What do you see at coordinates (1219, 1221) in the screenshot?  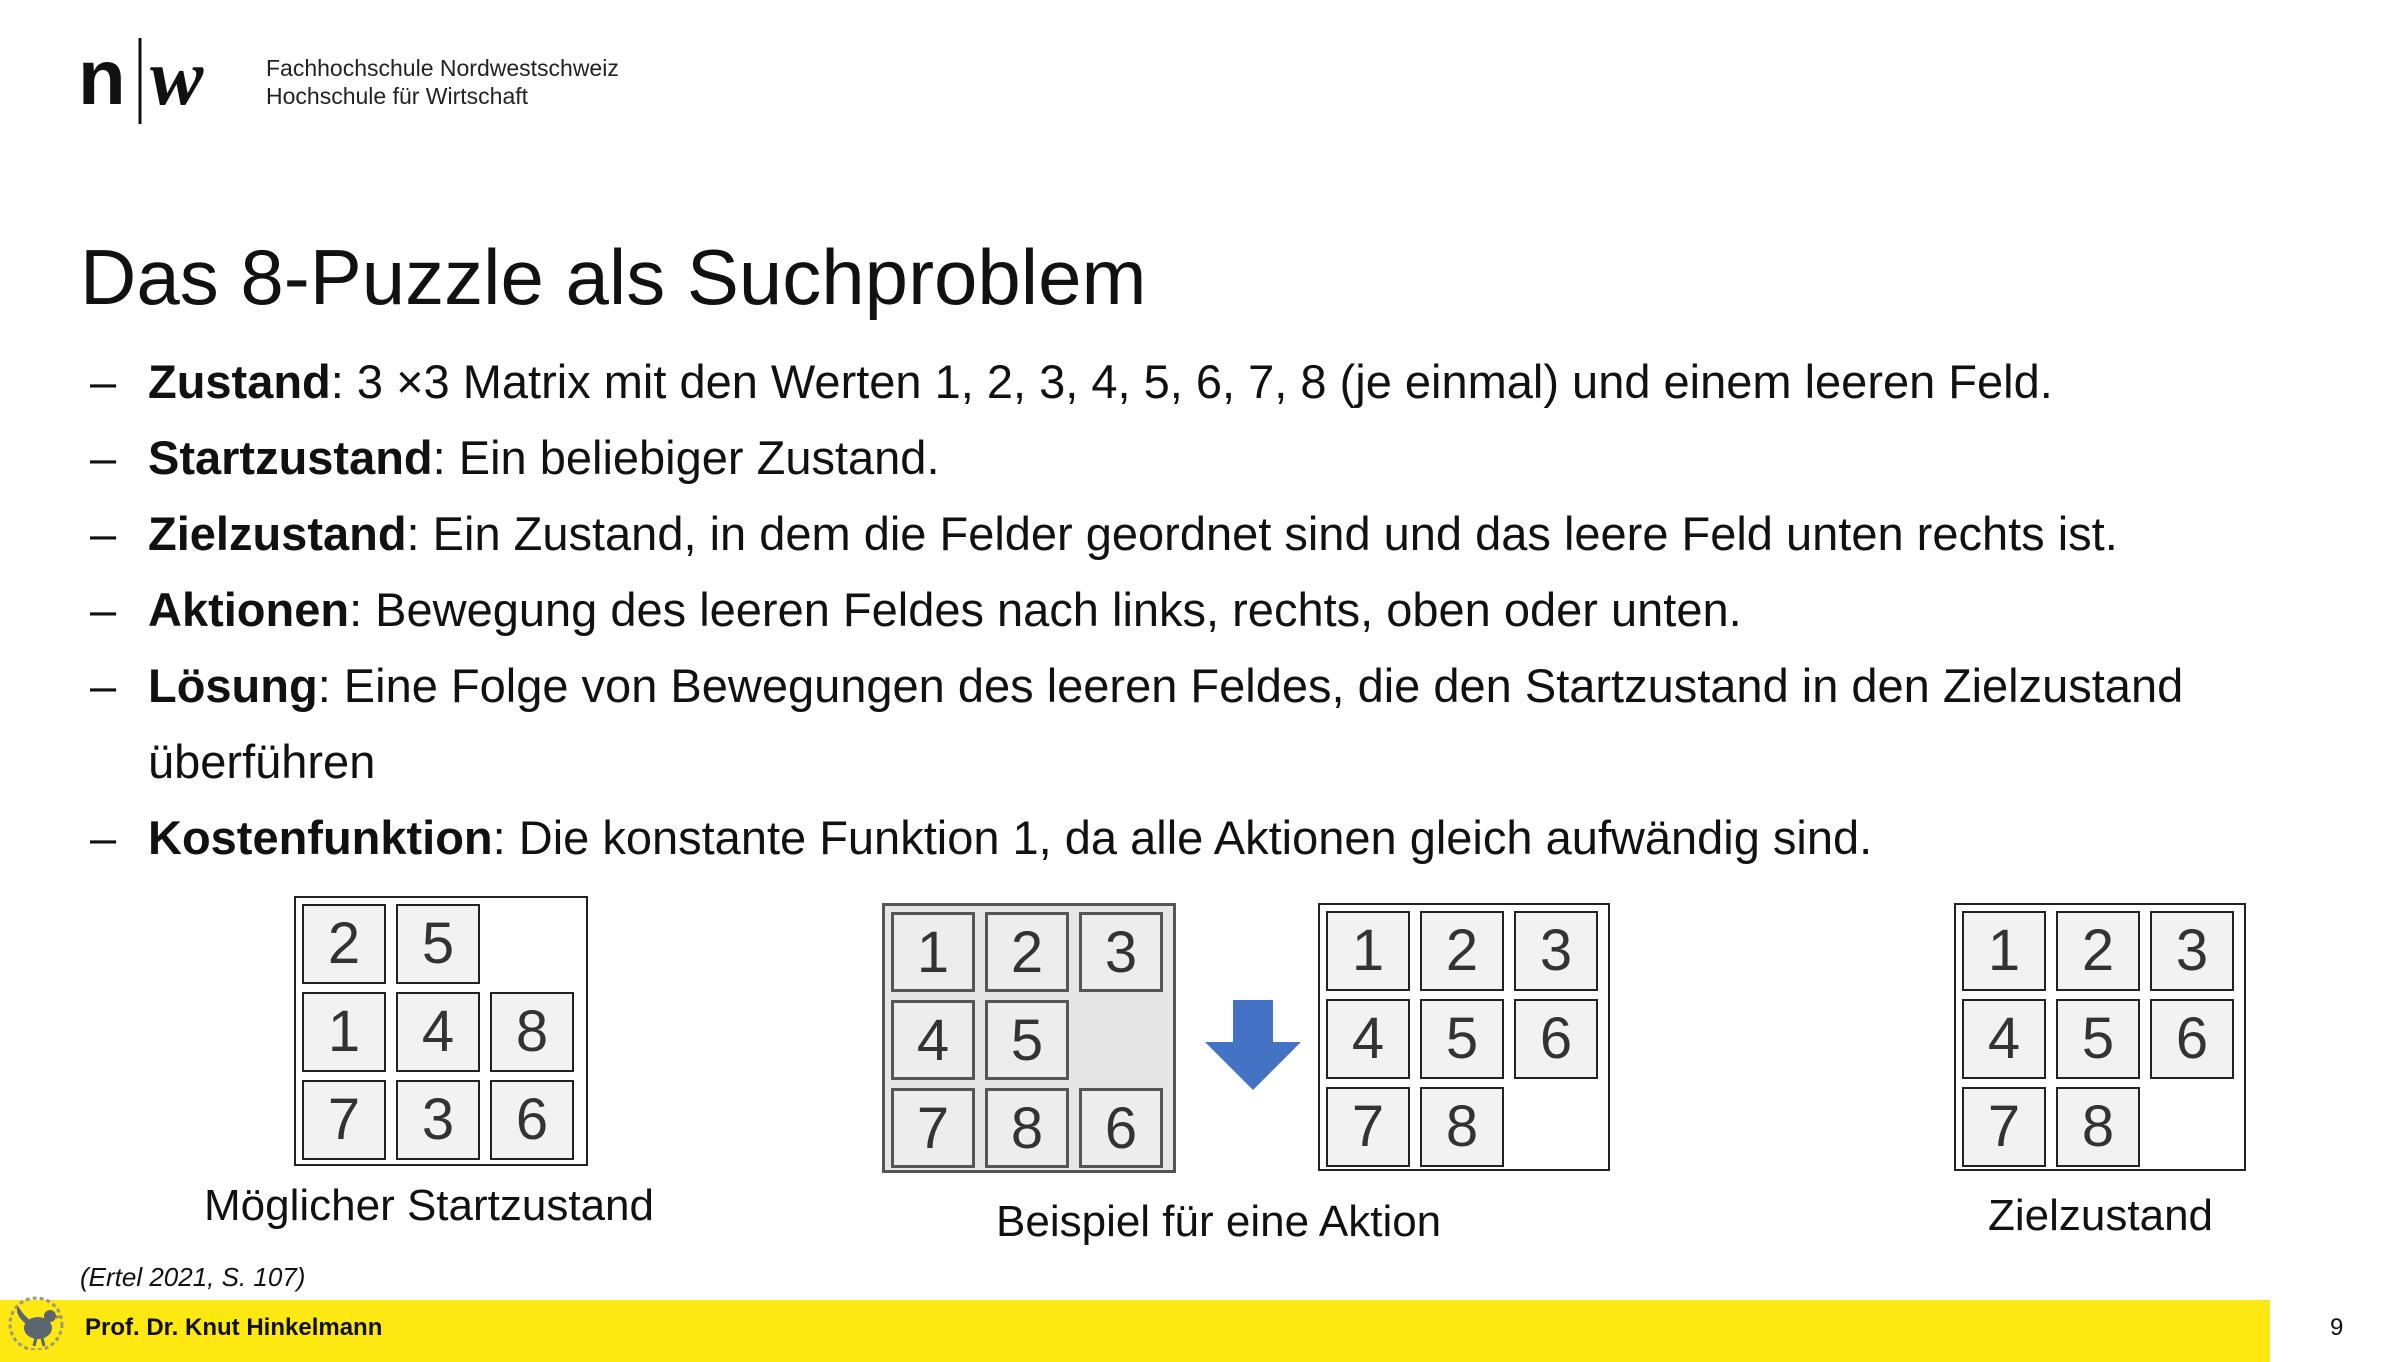 I see `caption-action: Beispiel für eine Aktion` at bounding box center [1219, 1221].